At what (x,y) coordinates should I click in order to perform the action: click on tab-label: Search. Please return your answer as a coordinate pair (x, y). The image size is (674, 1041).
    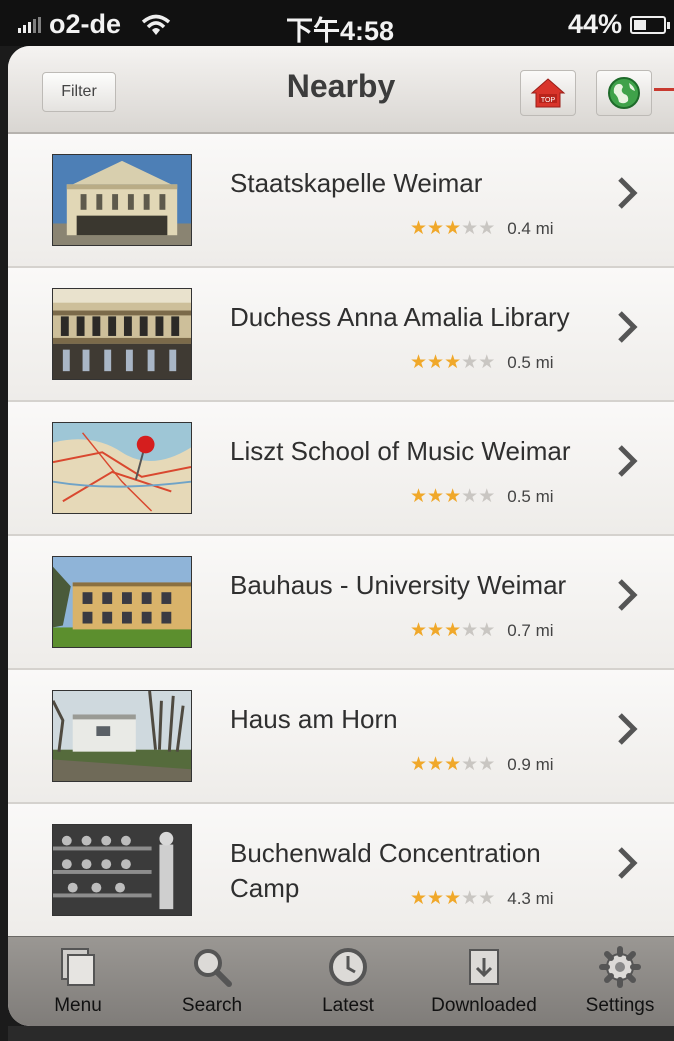
    Looking at the image, I should click on (212, 1005).